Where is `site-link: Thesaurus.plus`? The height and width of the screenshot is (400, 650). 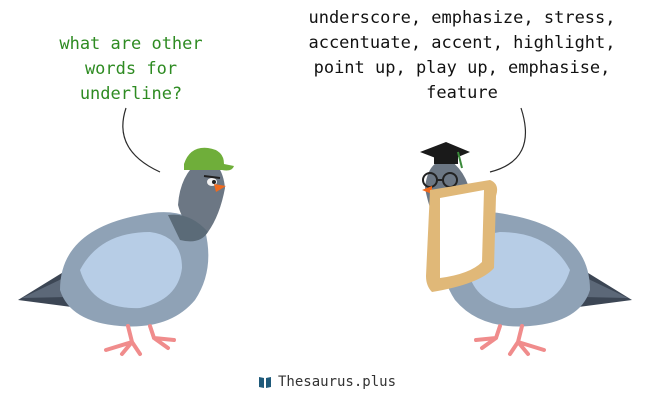 site-link: Thesaurus.plus is located at coordinates (337, 382).